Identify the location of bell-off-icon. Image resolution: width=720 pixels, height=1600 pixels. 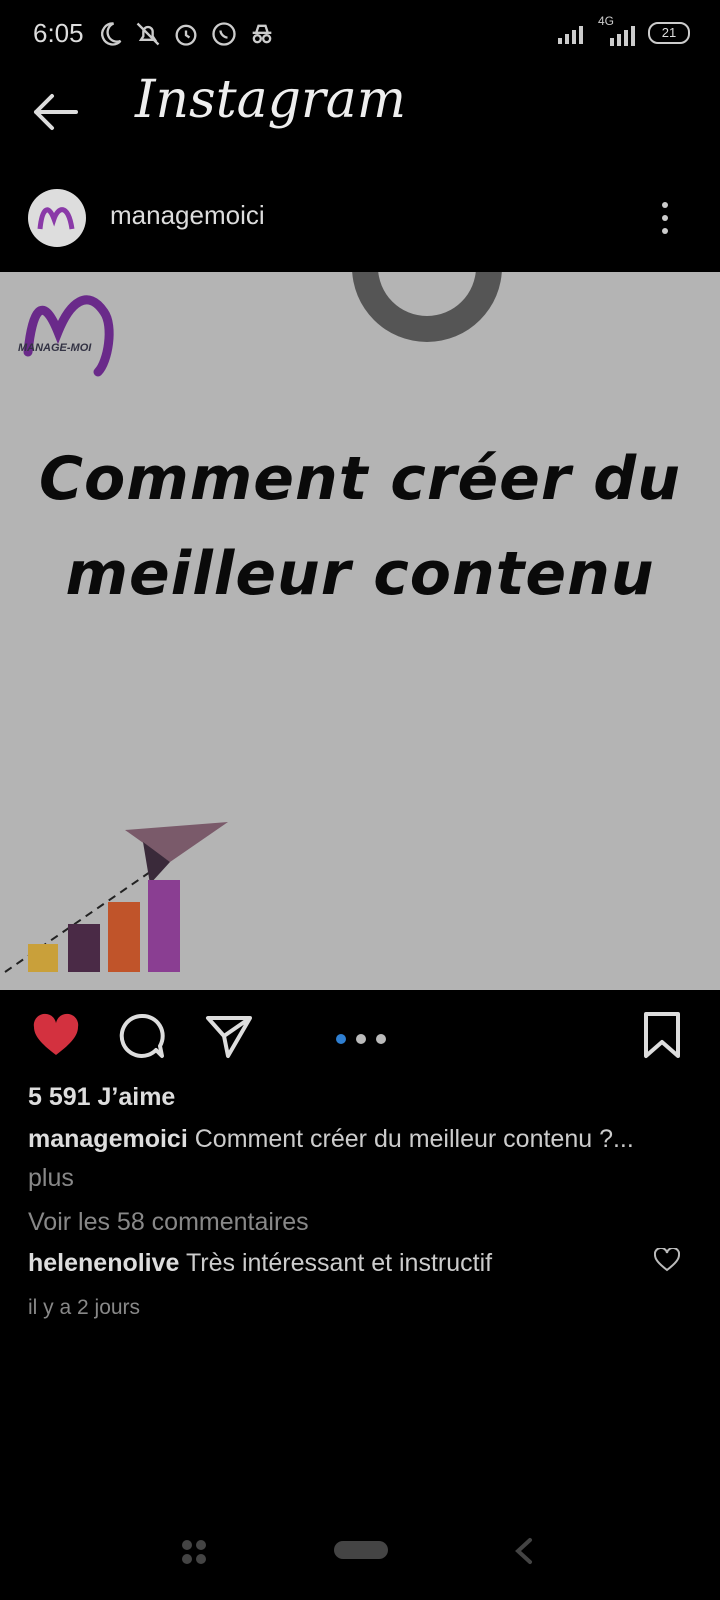
(148, 34).